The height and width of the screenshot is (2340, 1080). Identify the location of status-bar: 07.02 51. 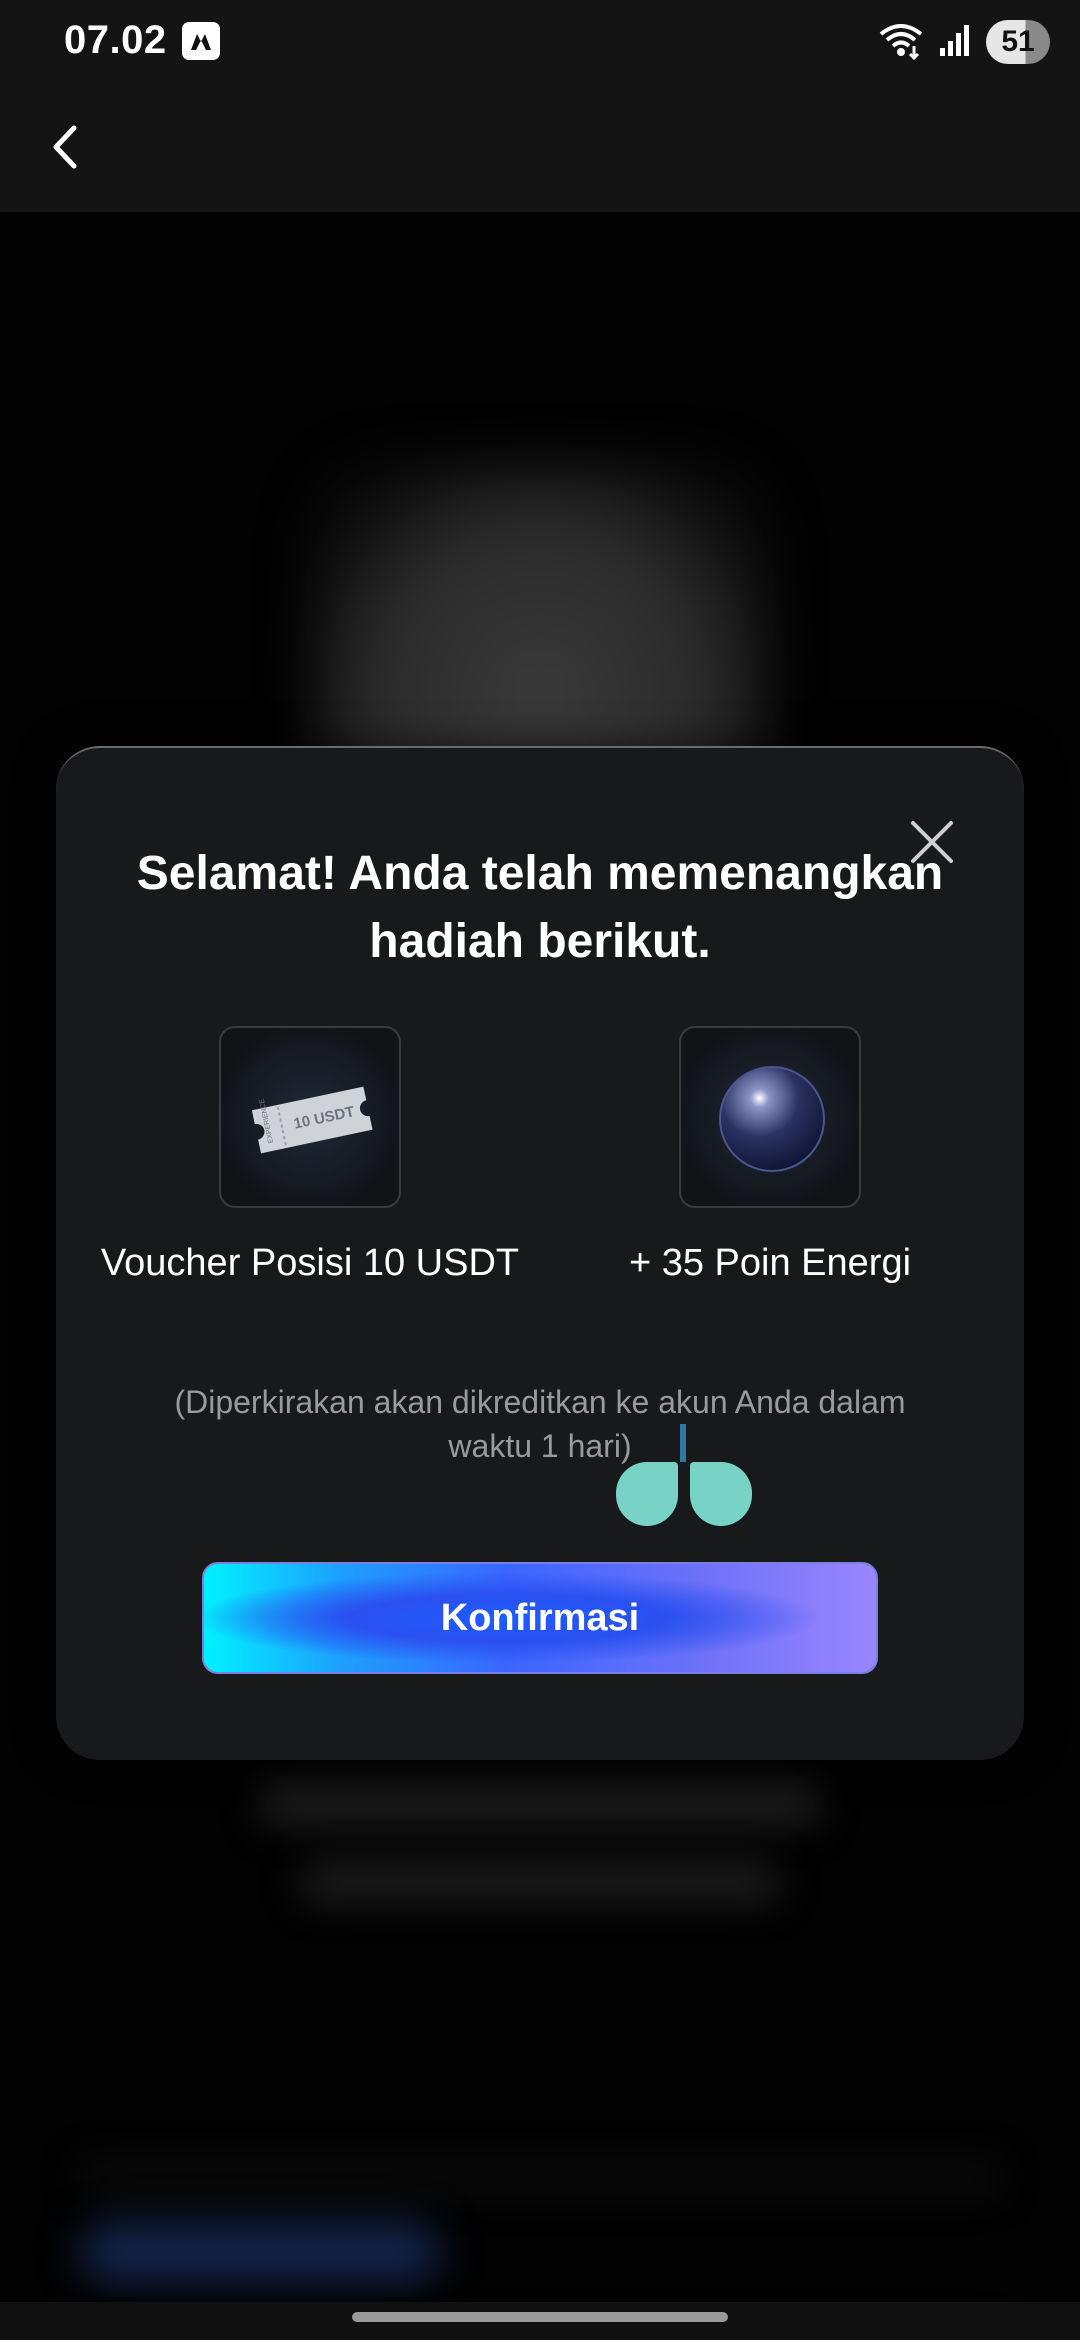
(540, 42).